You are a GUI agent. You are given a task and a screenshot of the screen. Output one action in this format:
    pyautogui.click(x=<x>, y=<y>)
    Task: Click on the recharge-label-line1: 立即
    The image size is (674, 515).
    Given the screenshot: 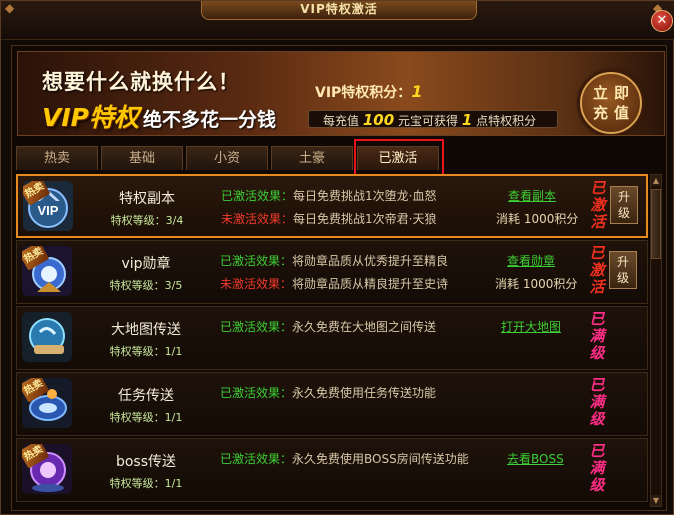 What is the action you would take?
    pyautogui.click(x=613, y=93)
    